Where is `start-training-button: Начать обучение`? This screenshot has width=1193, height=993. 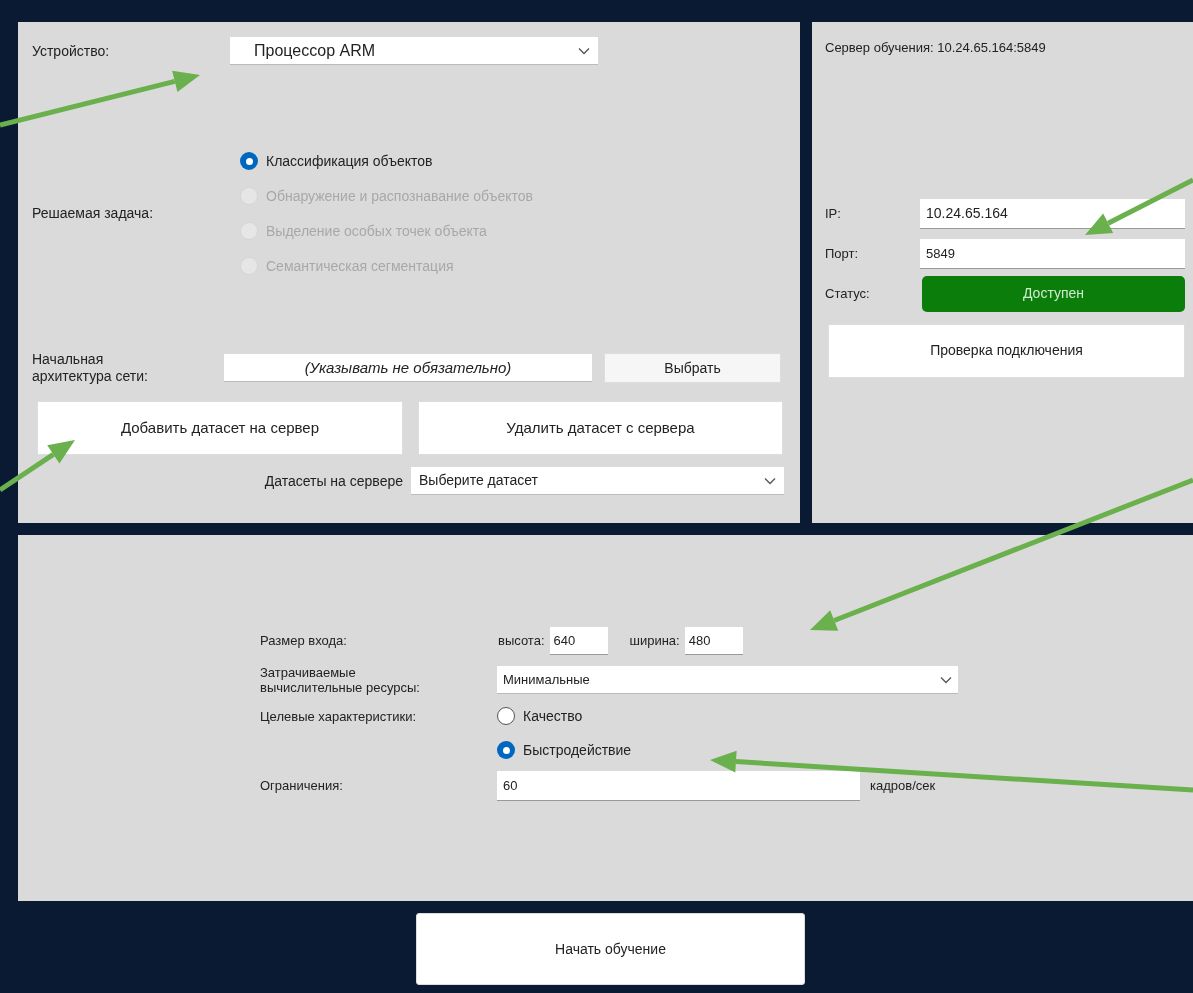 start-training-button: Начать обучение is located at coordinates (610, 949).